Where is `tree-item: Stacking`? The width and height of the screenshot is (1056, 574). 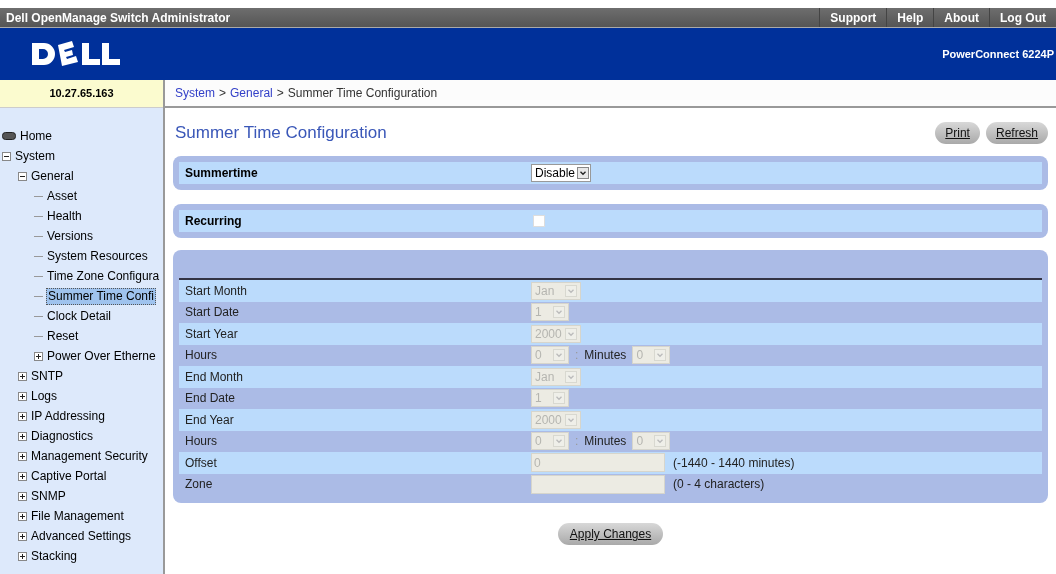
tree-item: Stacking is located at coordinates (54, 556).